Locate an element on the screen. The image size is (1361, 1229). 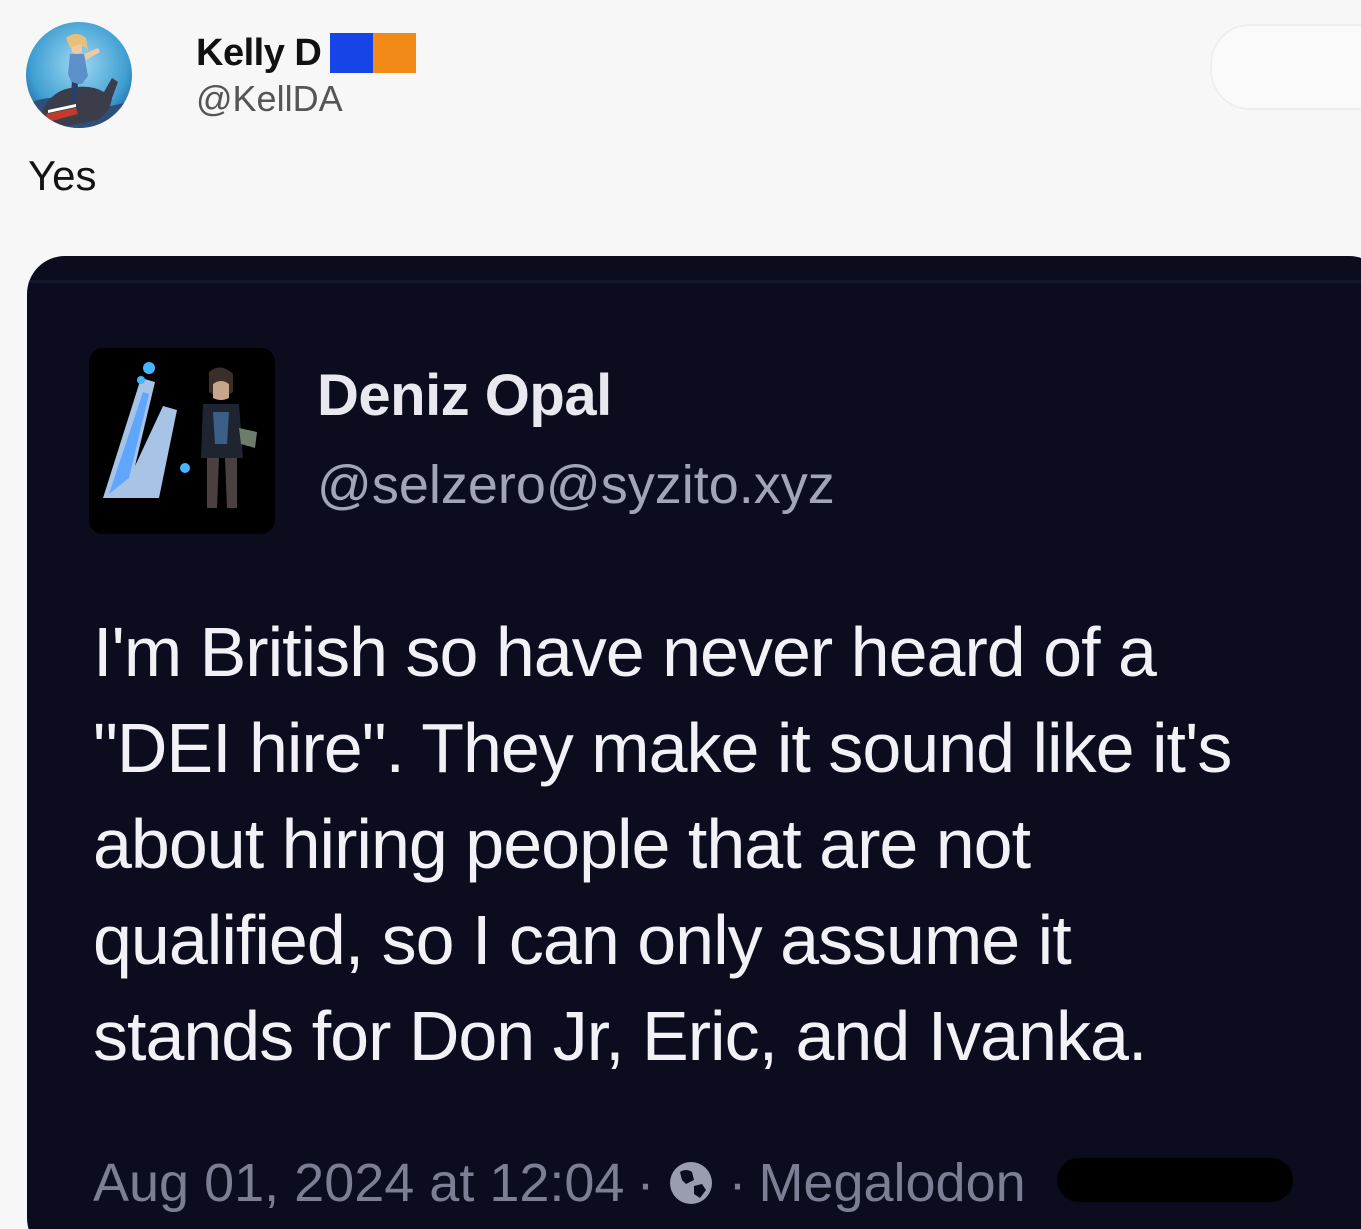
author-name: Kelly D is located at coordinates (259, 53).